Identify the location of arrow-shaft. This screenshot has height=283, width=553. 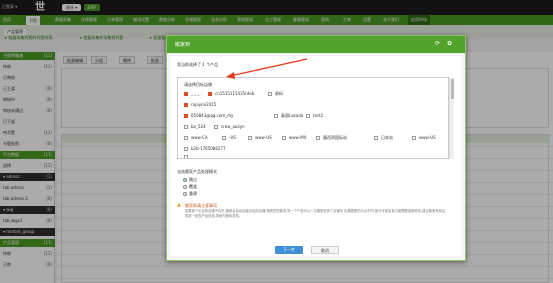
(268, 67).